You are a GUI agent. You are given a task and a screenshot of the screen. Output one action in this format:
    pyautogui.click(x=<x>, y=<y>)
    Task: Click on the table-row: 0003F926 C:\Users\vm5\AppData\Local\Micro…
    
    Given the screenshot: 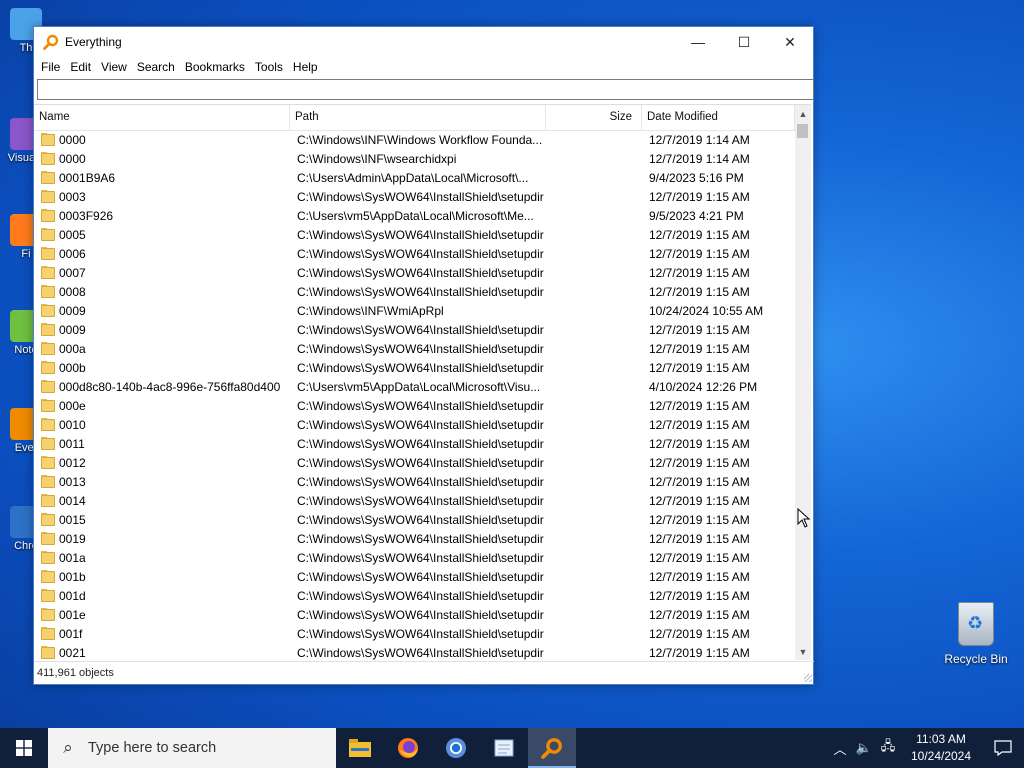 What is the action you would take?
    pyautogui.click(x=415, y=215)
    